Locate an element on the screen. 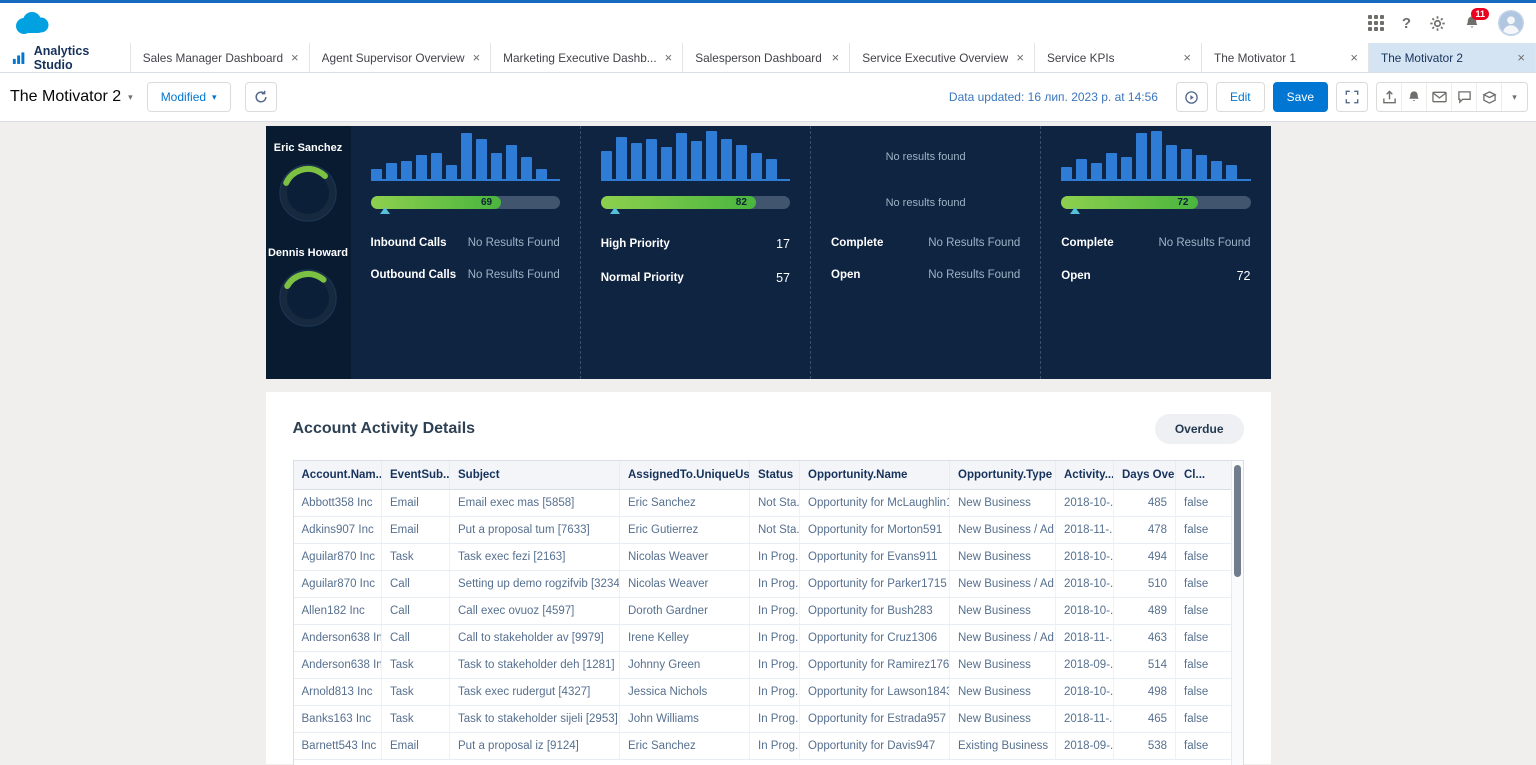 The width and height of the screenshot is (1536, 765). save-button: Save is located at coordinates (1300, 97).